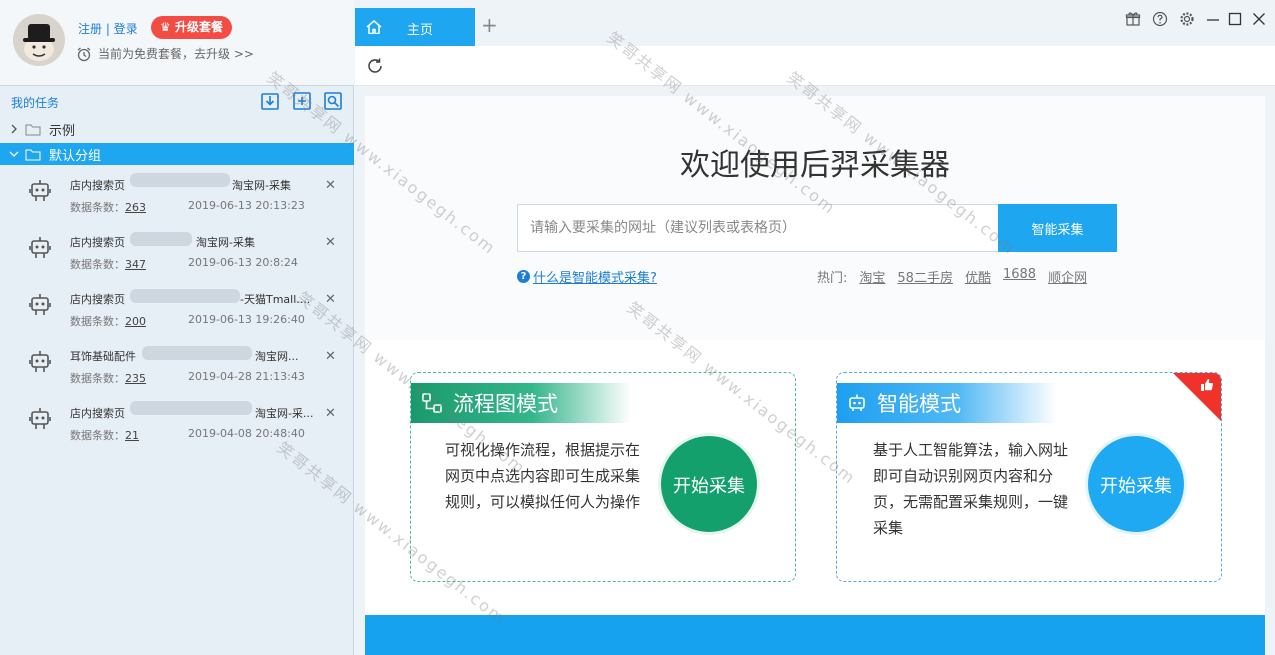 The image size is (1275, 655). Describe the element at coordinates (246, 376) in the screenshot. I see `task-time: 2019-04-28 21:13:43` at that location.